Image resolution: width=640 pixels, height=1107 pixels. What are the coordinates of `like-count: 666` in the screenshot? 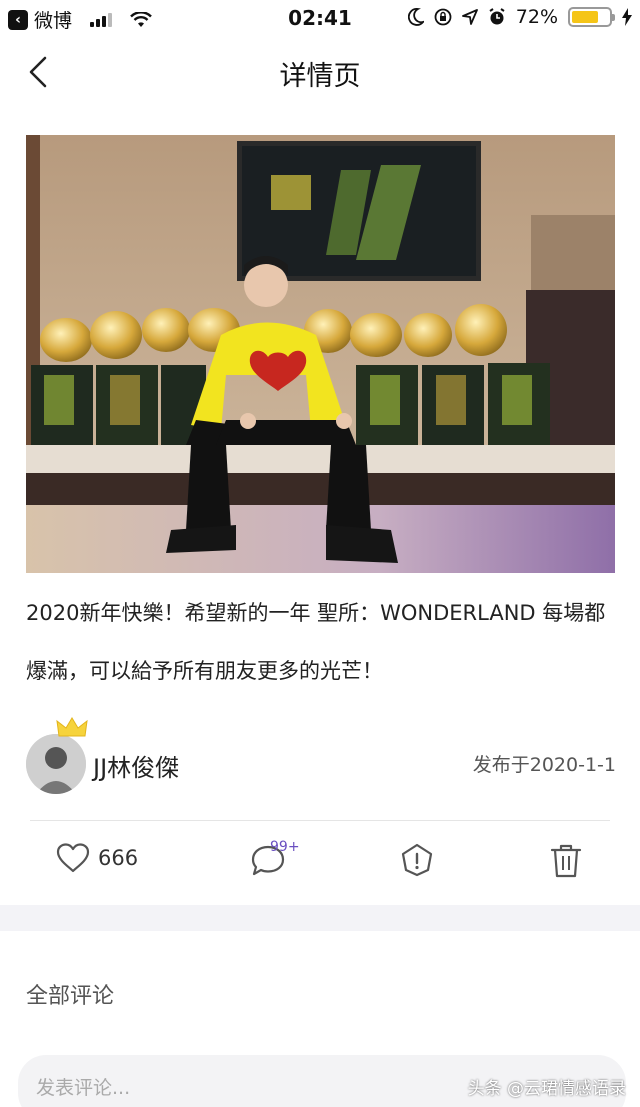 It's located at (118, 858).